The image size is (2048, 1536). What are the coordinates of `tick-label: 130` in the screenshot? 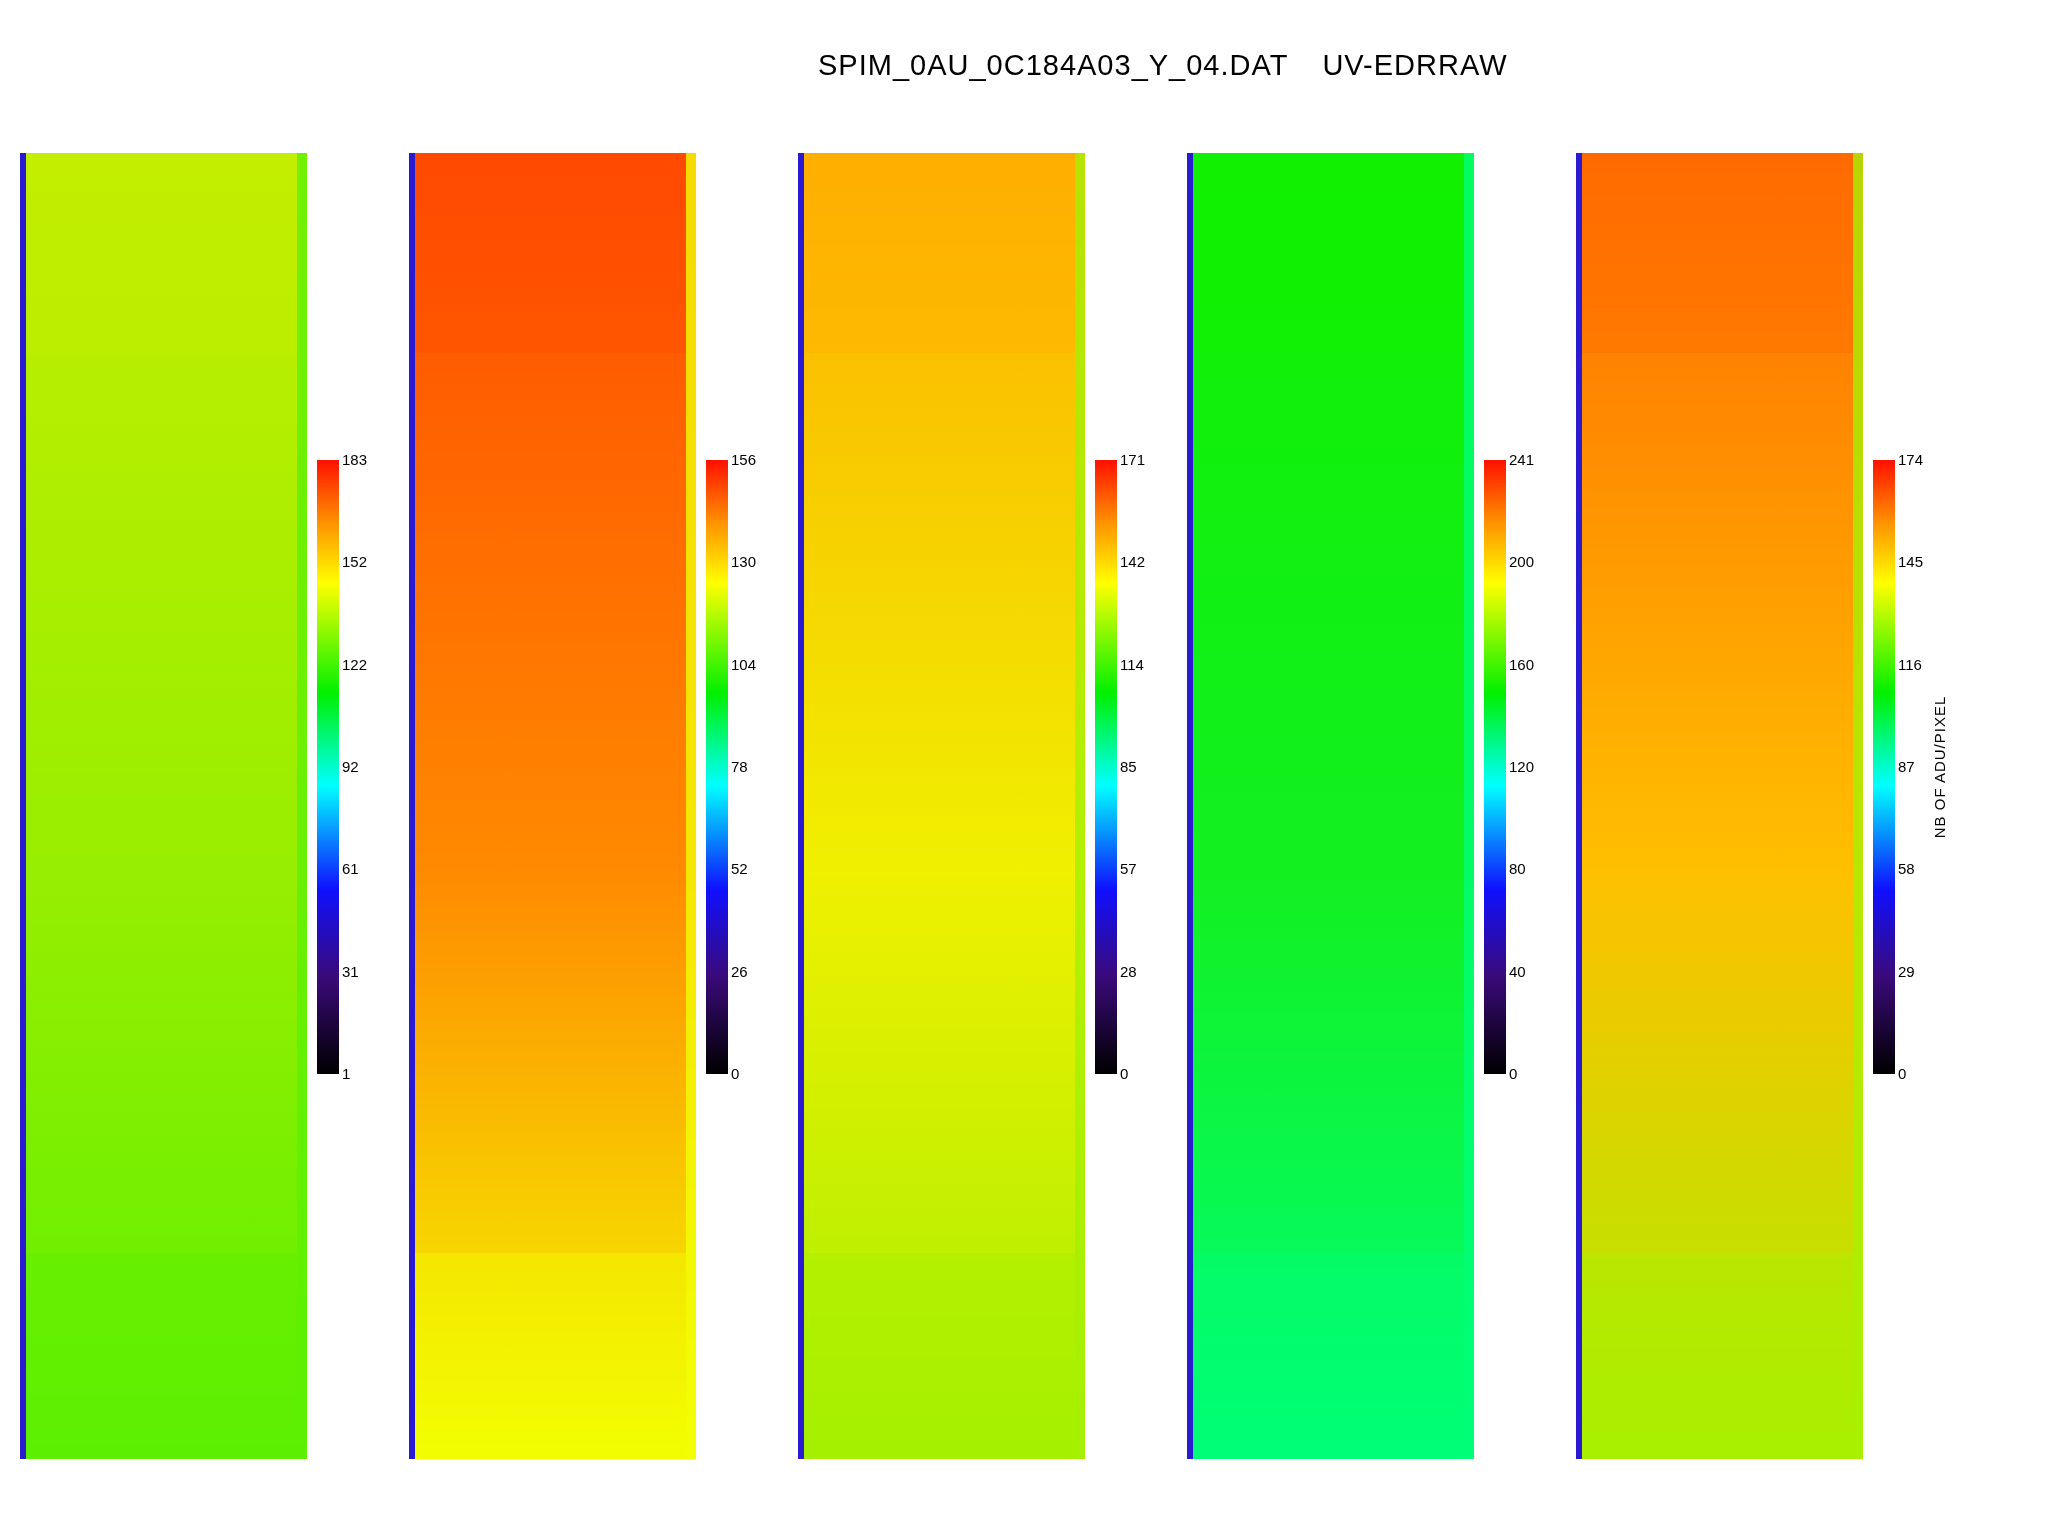 It's located at (744, 562).